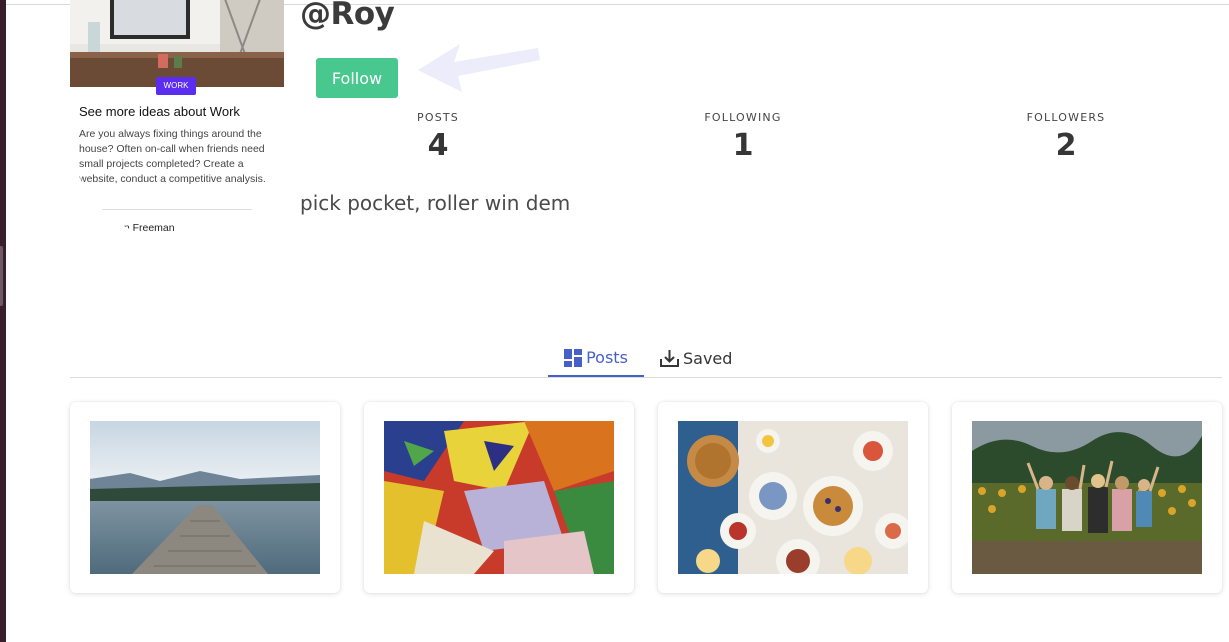 The width and height of the screenshot is (1229, 642). I want to click on avatar-card-author: an Freeman, so click(146, 228).